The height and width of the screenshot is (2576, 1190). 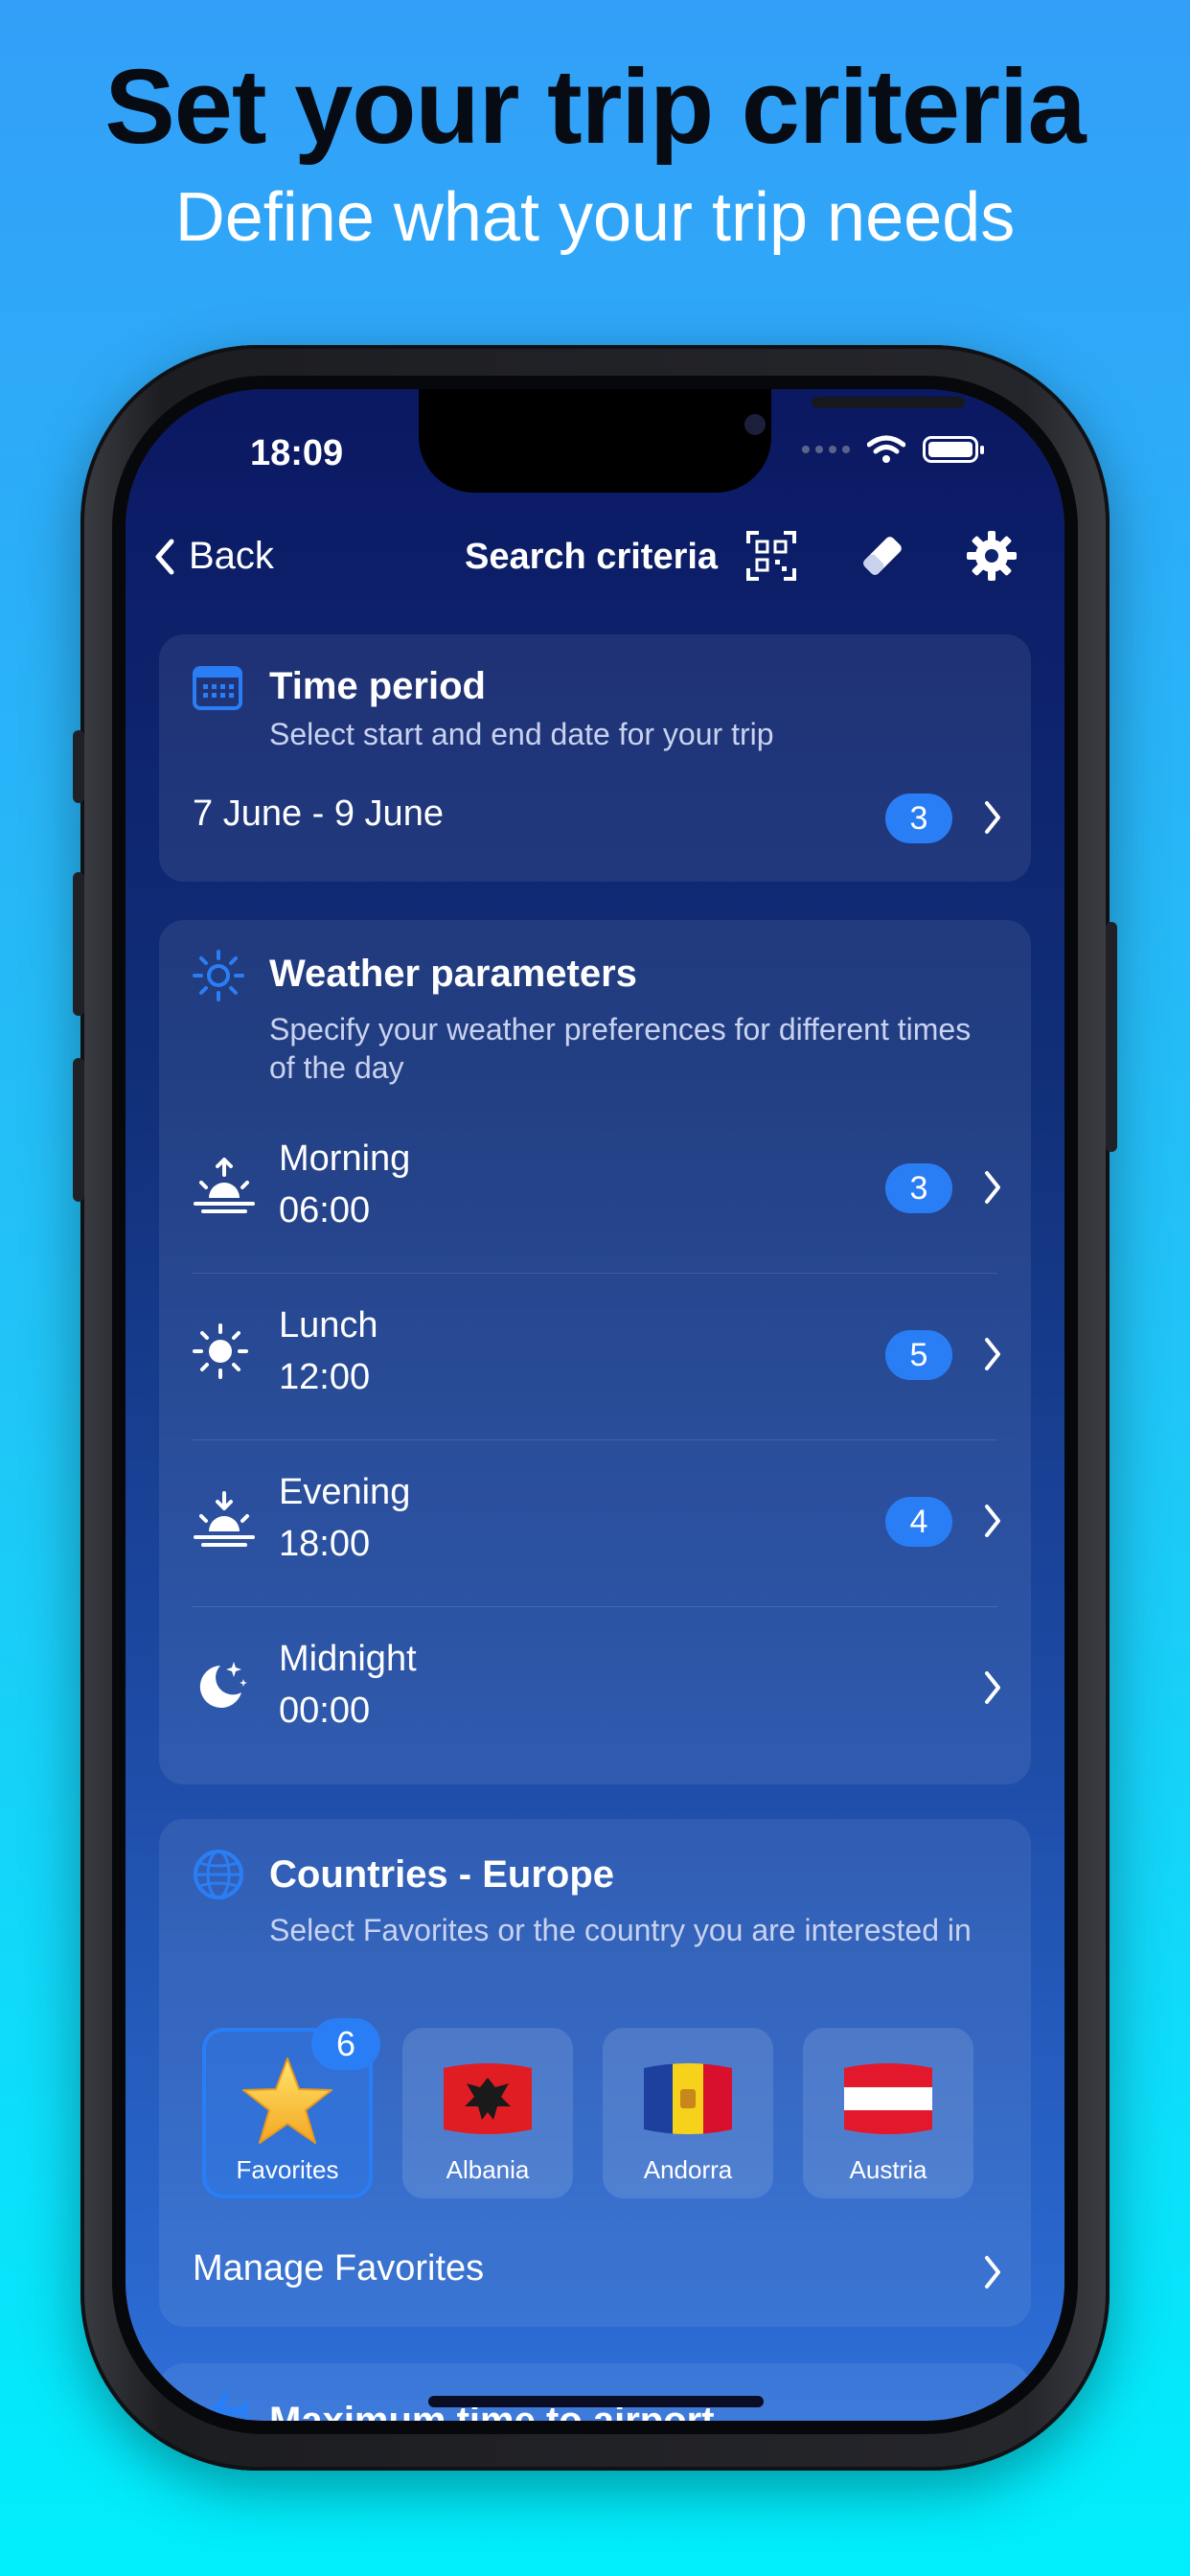 What do you see at coordinates (595, 816) in the screenshot?
I see `date-range-row: 7 June - 9 June 3` at bounding box center [595, 816].